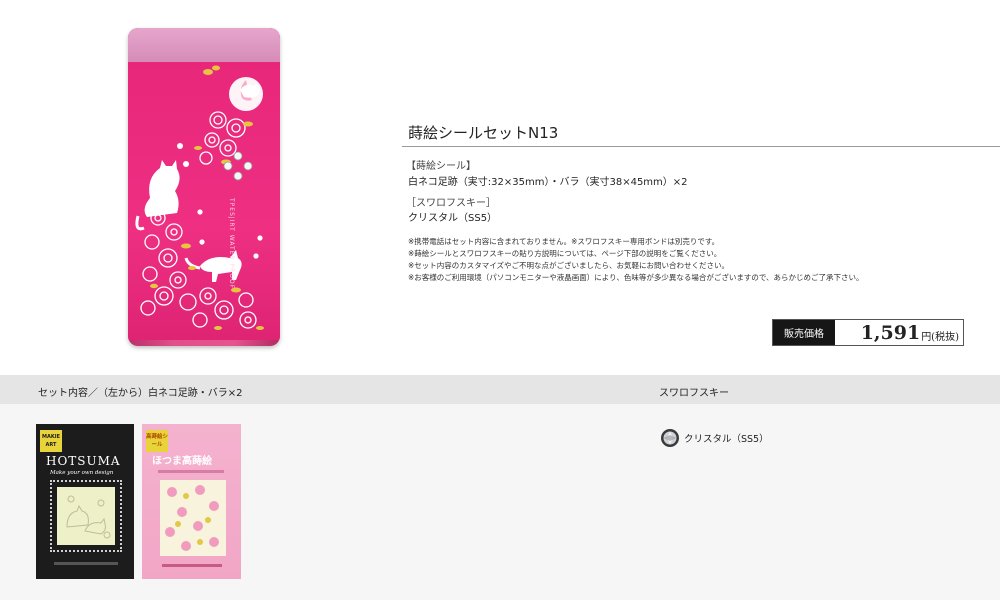 The height and width of the screenshot is (600, 1000). Describe the element at coordinates (451, 203) in the screenshot. I see `section-swarovski-heading: ［スワロフスキー］` at that location.